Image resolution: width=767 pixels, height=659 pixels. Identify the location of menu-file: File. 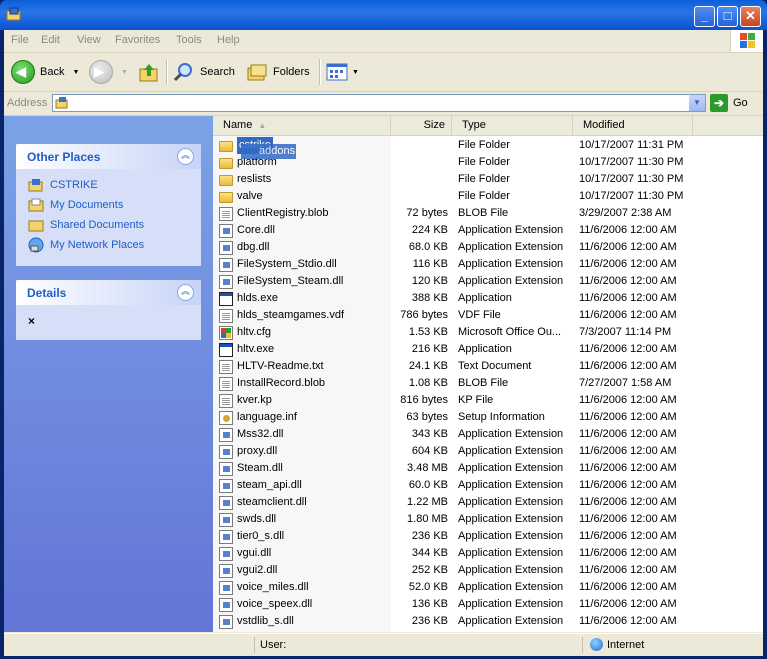
(20, 40).